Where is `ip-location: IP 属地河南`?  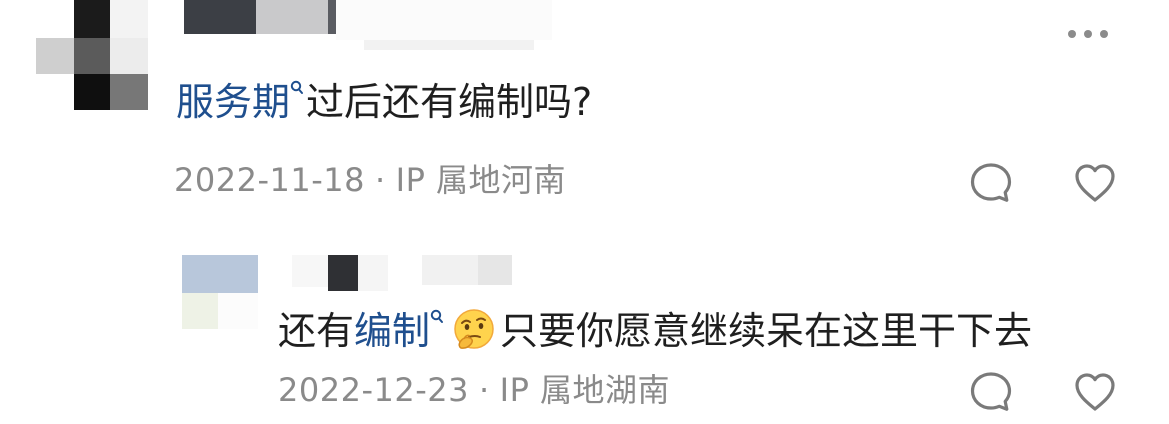 ip-location: IP 属地河南 is located at coordinates (481, 180).